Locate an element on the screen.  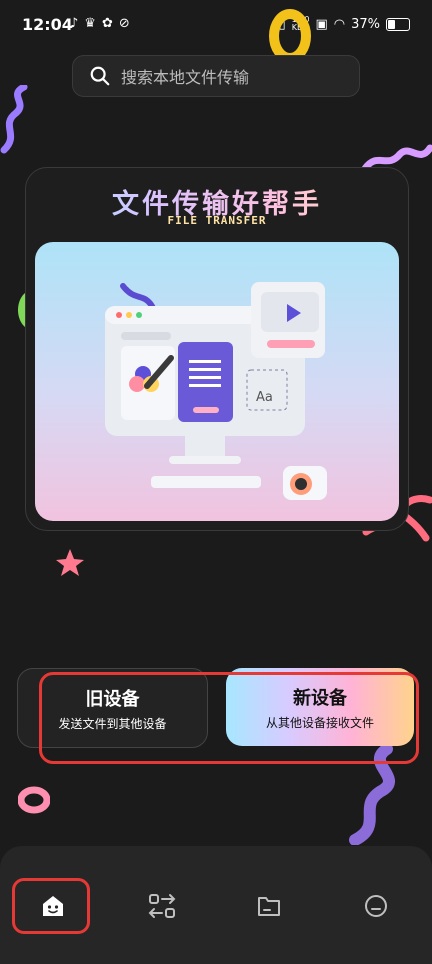
old-device-title: 旧设备 is located at coordinates (112, 699).